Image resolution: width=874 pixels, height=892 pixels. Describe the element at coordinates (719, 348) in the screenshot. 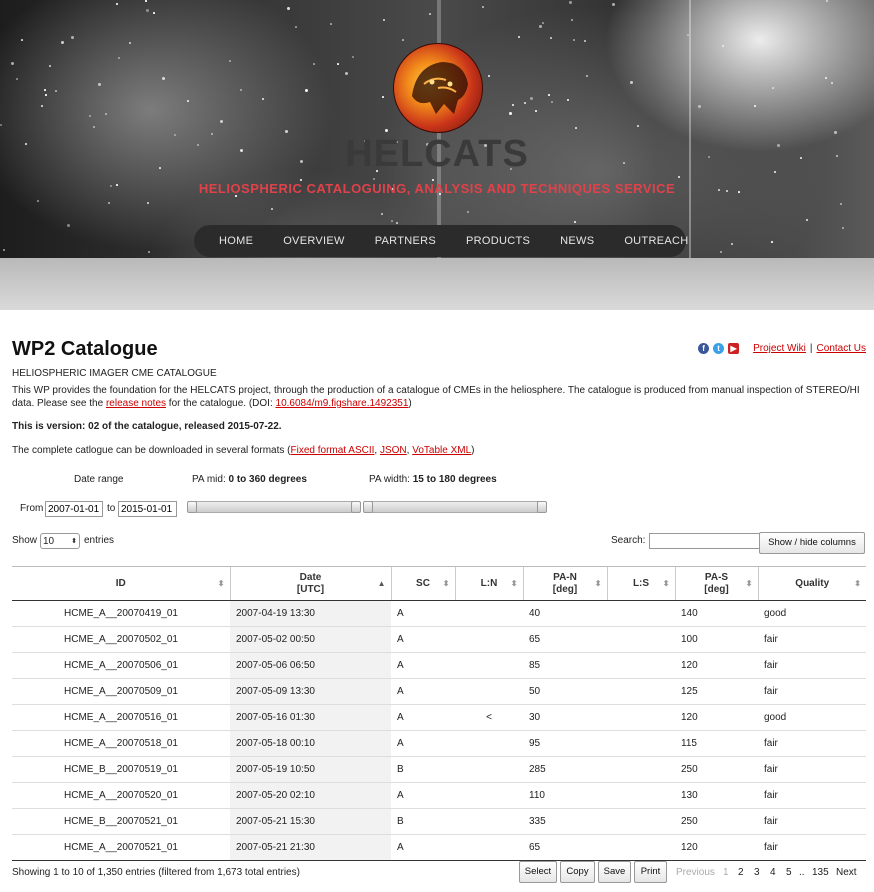

I see `twitter-icon: t` at that location.